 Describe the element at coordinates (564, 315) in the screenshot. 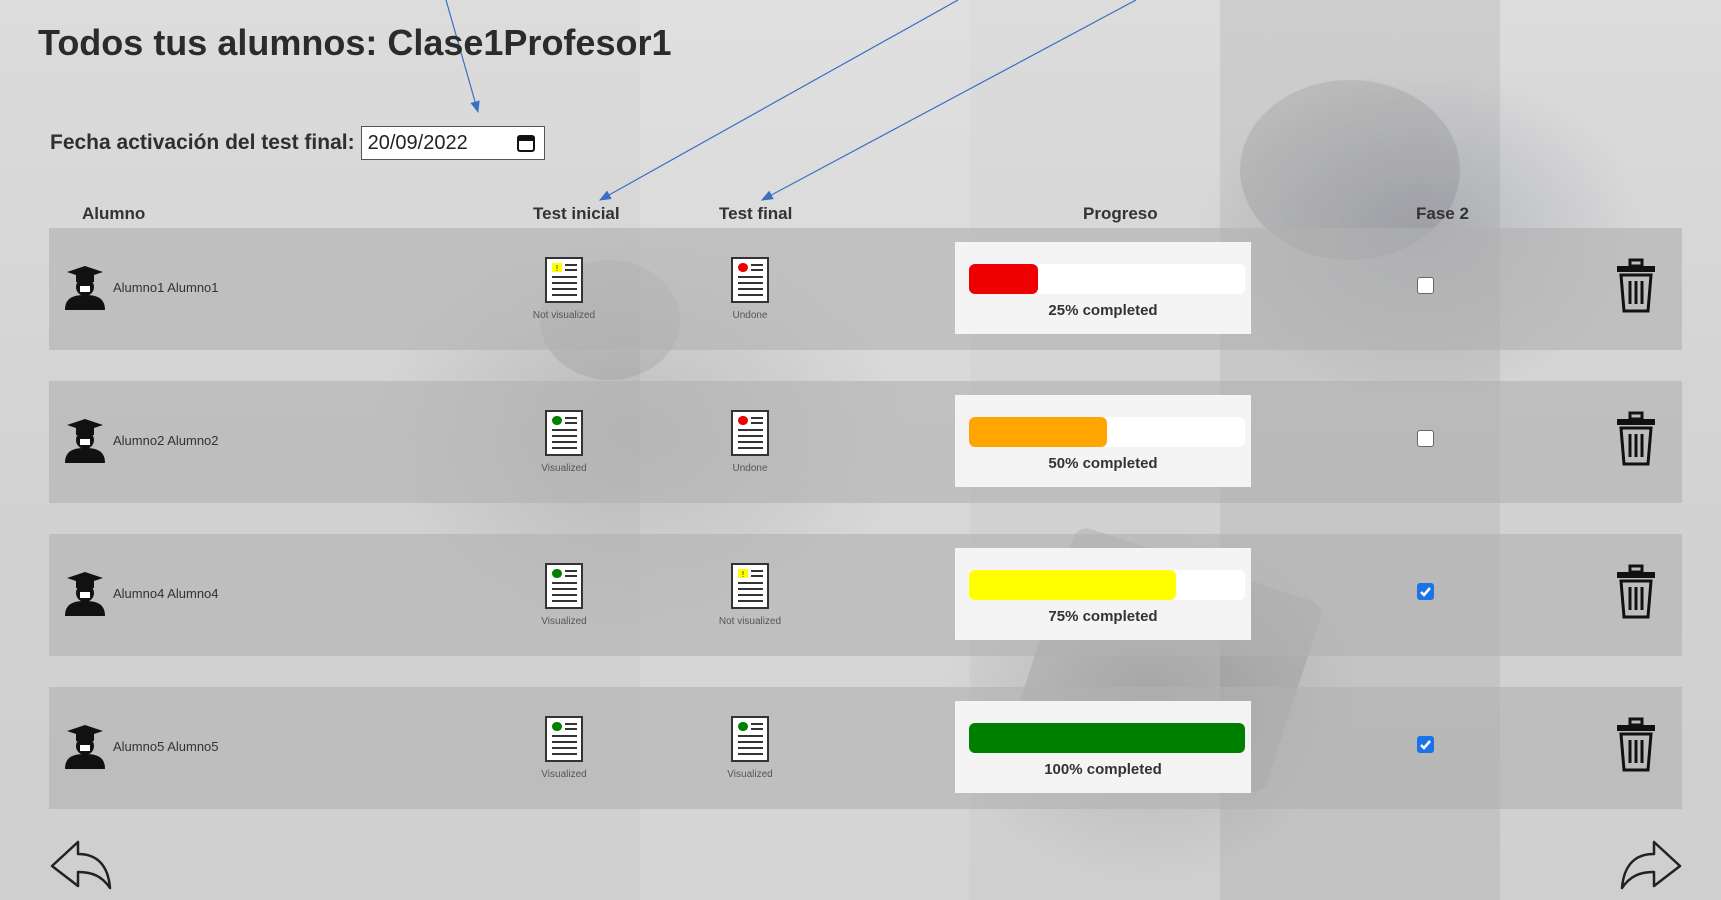

I see `initial-test-status: Not visualized` at that location.